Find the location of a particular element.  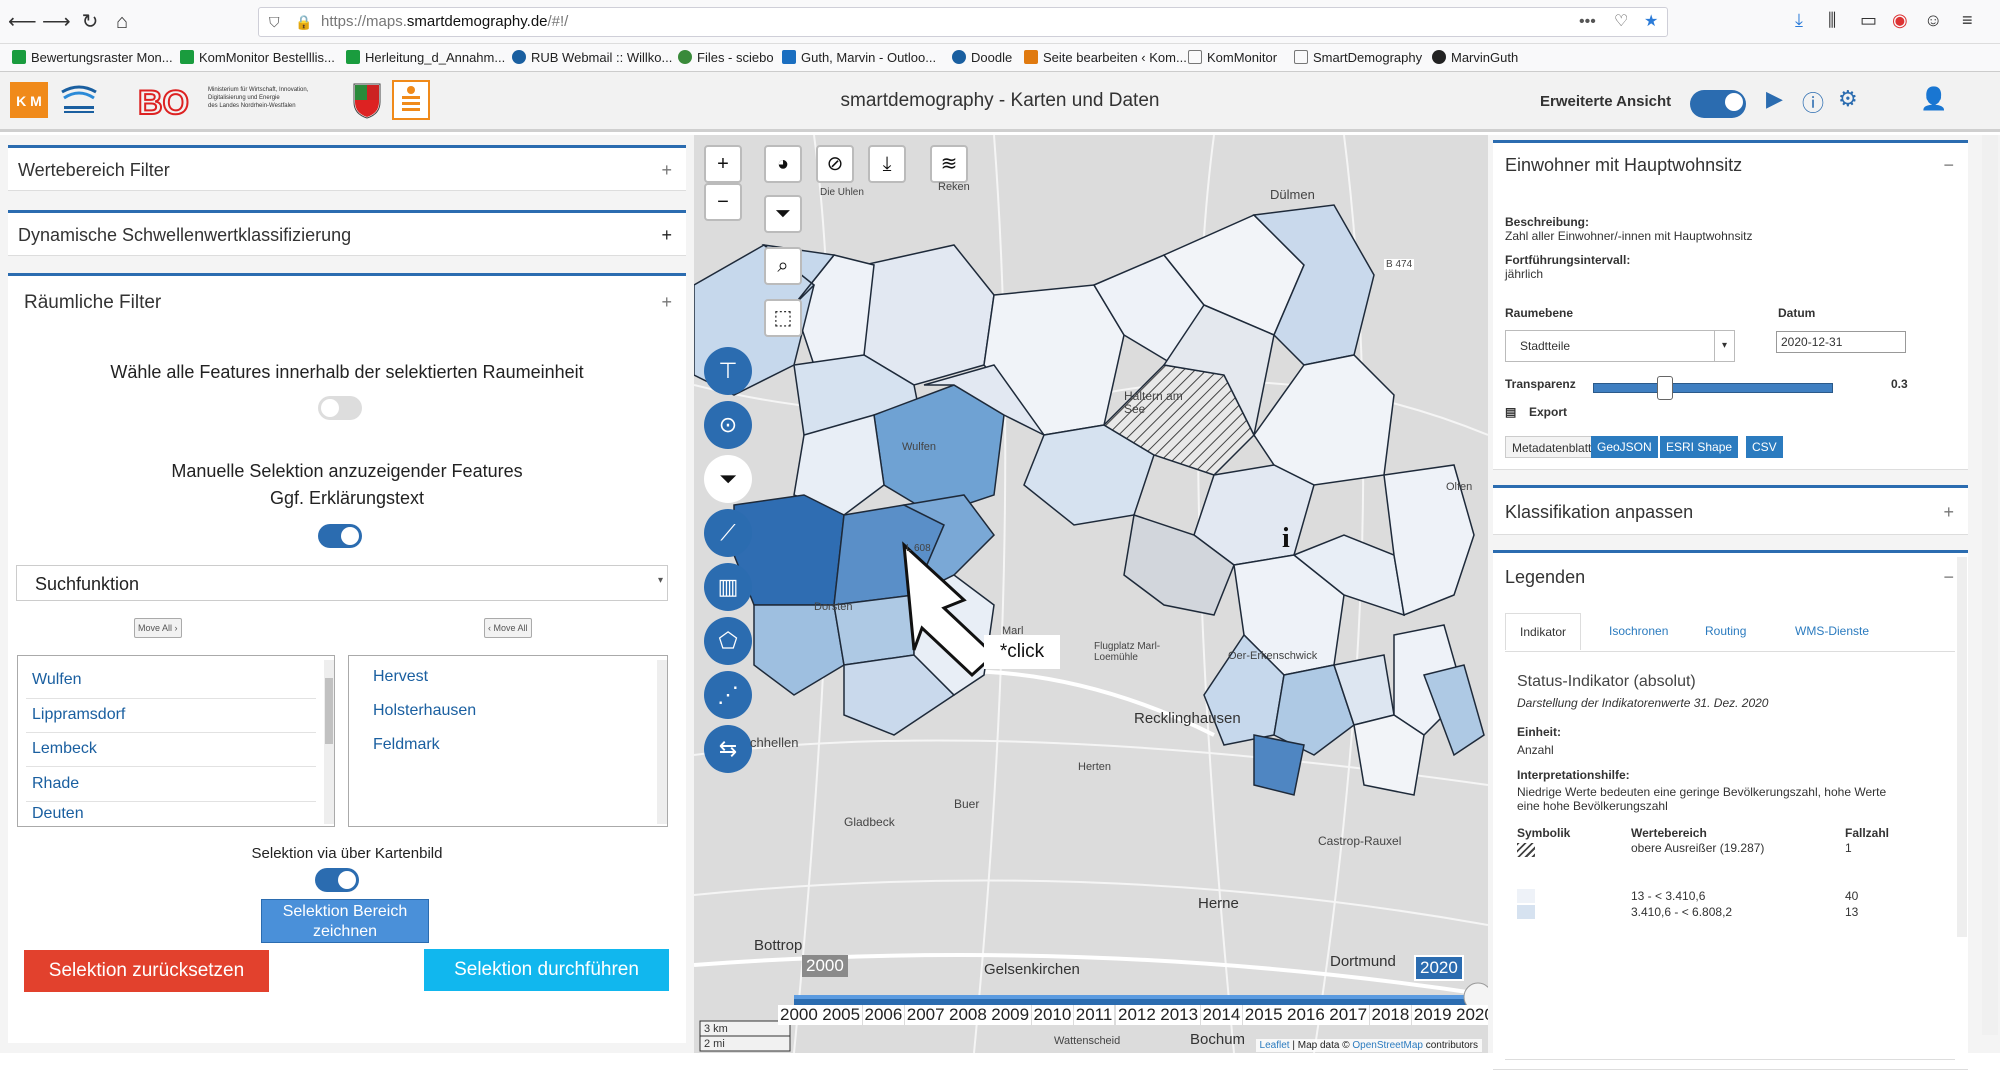

timeline-year: 2008 is located at coordinates (968, 1015).